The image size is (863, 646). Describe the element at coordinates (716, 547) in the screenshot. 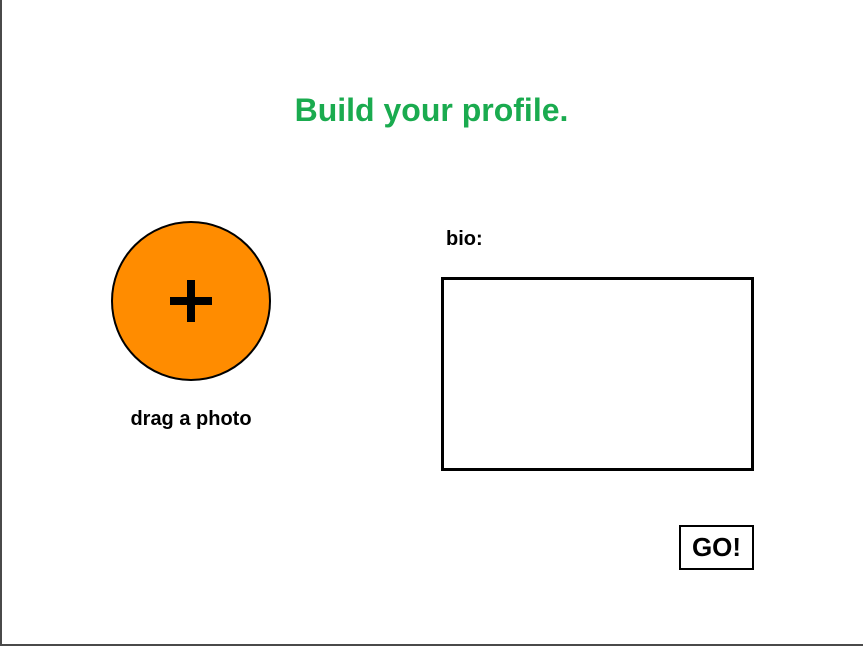

I see `go-button: GO!` at that location.